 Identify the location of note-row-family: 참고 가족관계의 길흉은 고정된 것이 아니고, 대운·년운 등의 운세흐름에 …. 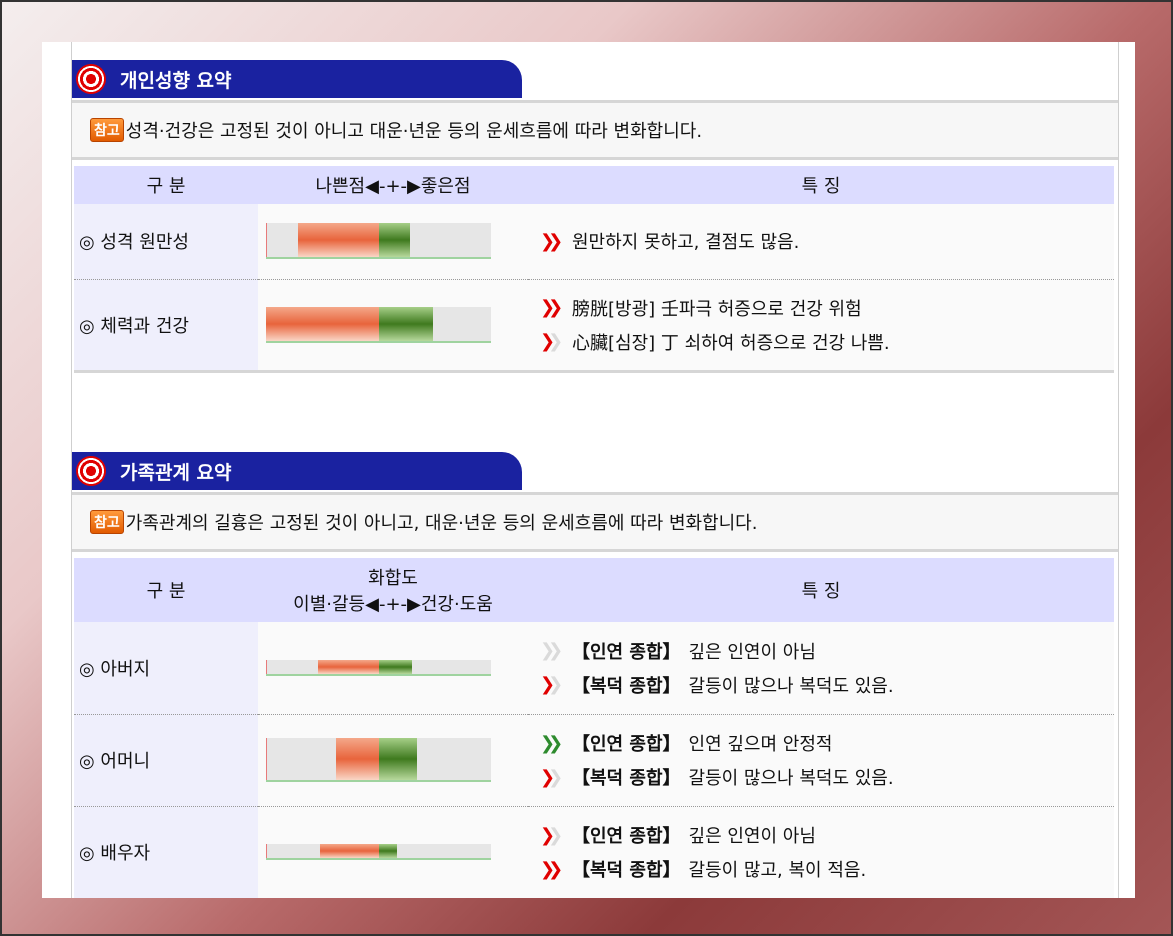
(595, 522).